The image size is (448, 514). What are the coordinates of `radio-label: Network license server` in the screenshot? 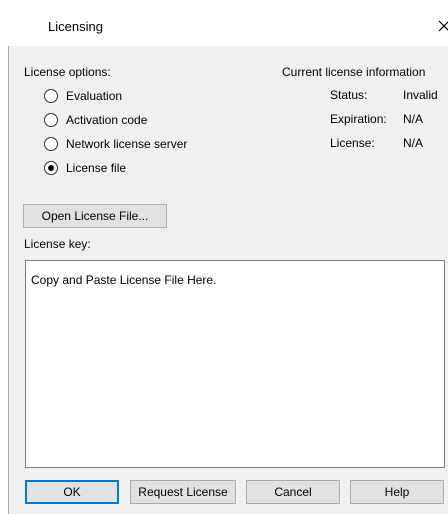 It's located at (127, 144).